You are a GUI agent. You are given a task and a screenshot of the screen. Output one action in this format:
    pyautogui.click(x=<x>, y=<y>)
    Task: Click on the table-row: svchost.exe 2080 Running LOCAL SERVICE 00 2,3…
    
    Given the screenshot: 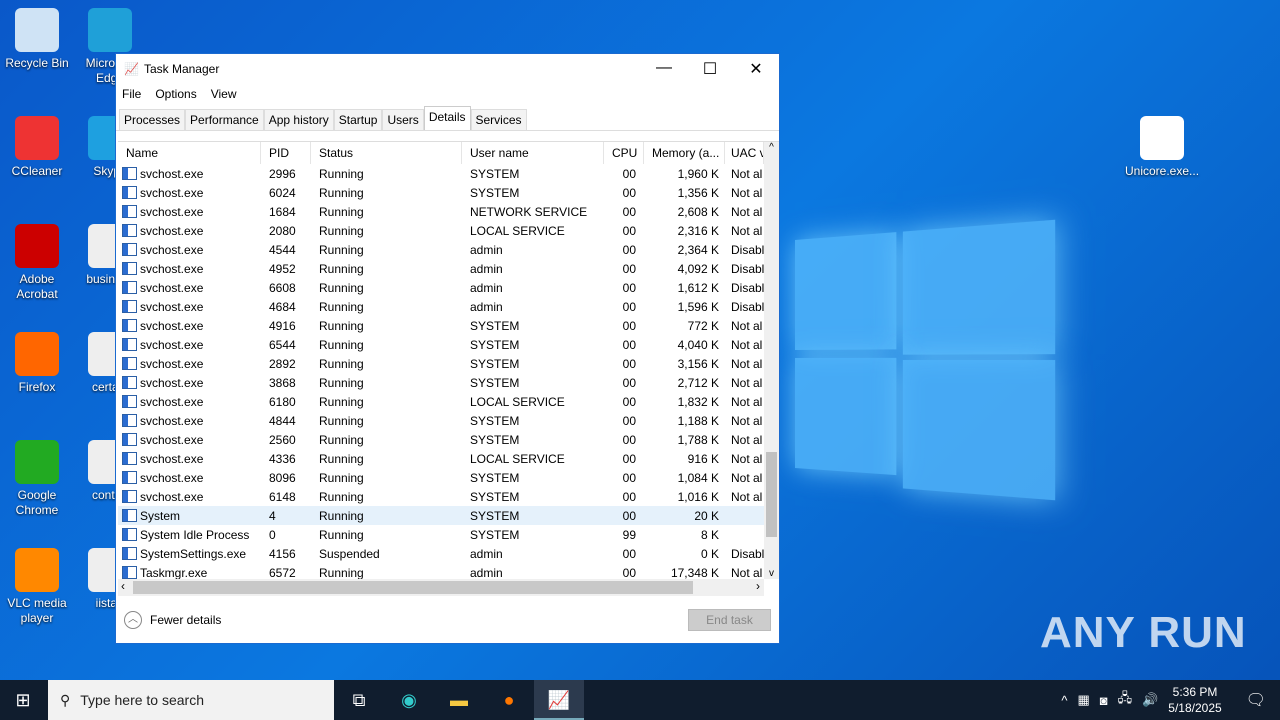 What is the action you would take?
    pyautogui.click(x=448, y=230)
    